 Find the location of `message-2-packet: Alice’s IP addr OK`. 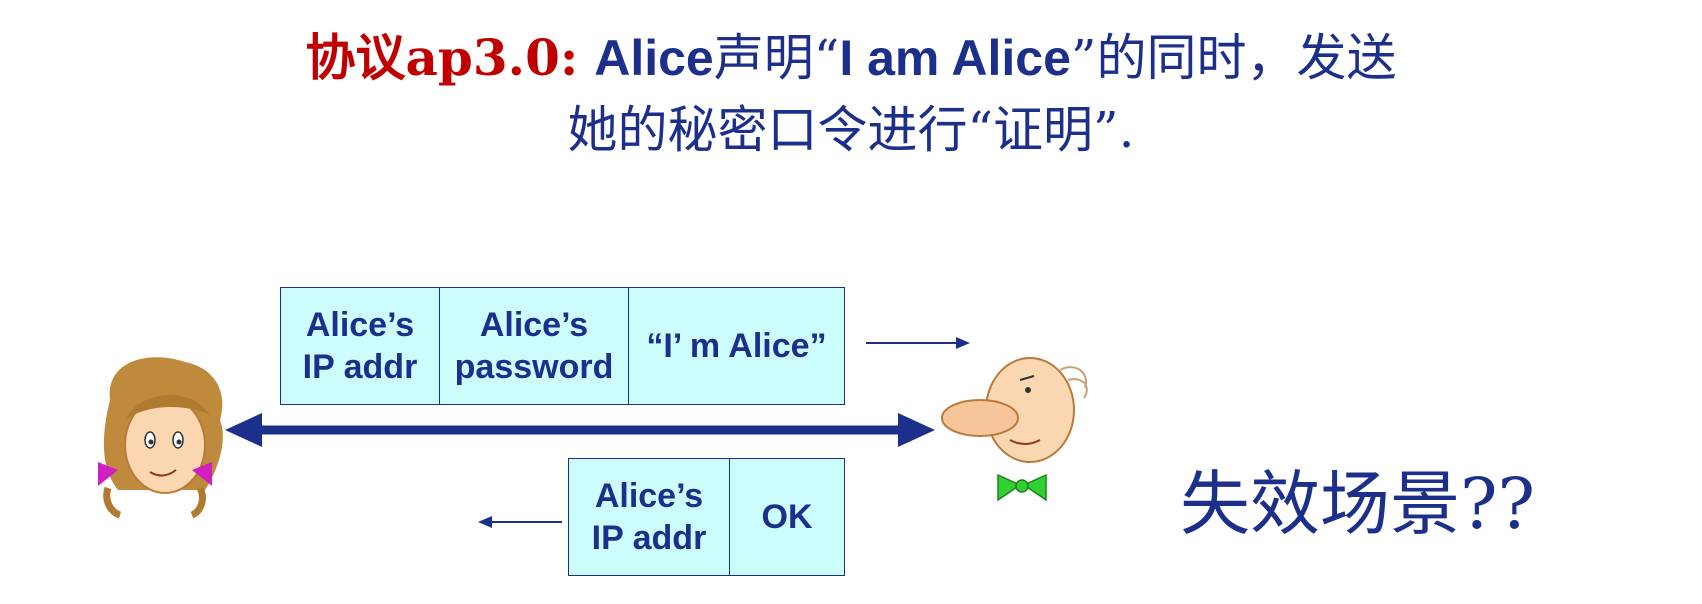

message-2-packet: Alice’s IP addr OK is located at coordinates (706, 517).